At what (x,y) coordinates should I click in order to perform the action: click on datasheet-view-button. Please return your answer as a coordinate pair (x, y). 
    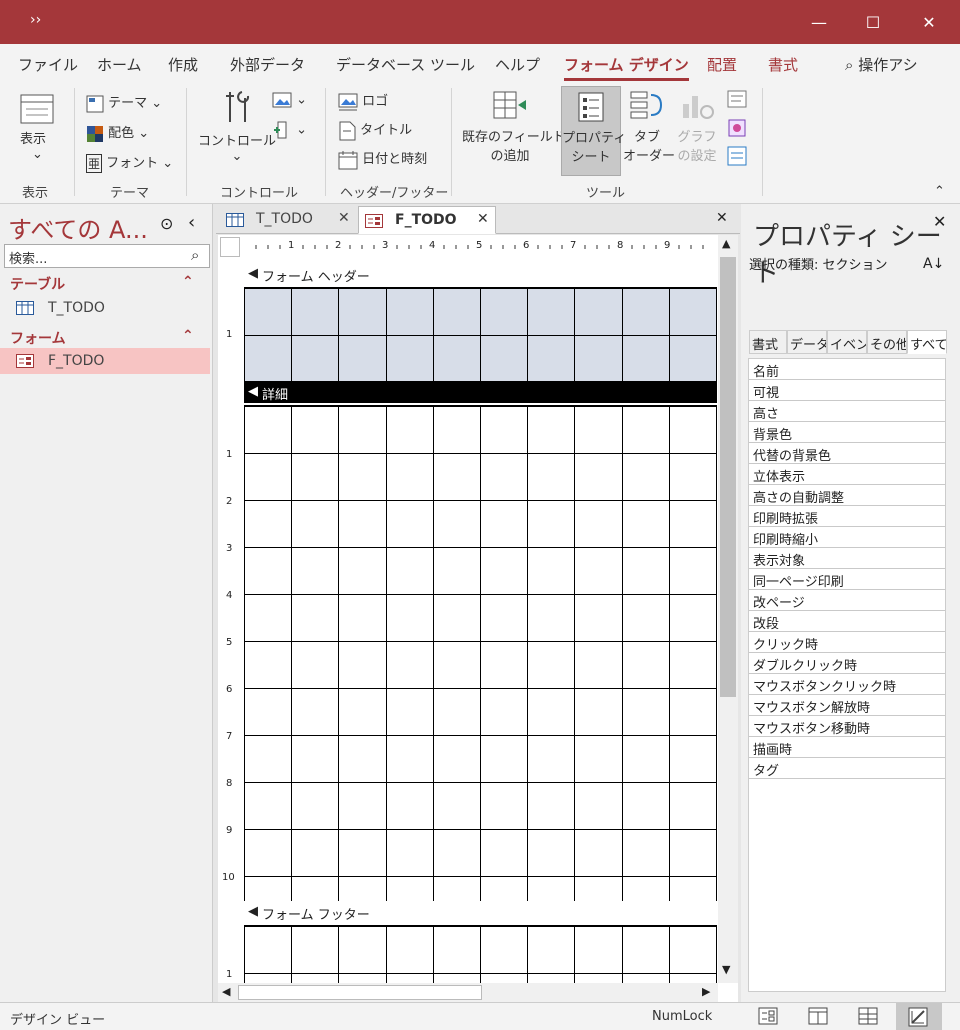
    Looking at the image, I should click on (868, 1018).